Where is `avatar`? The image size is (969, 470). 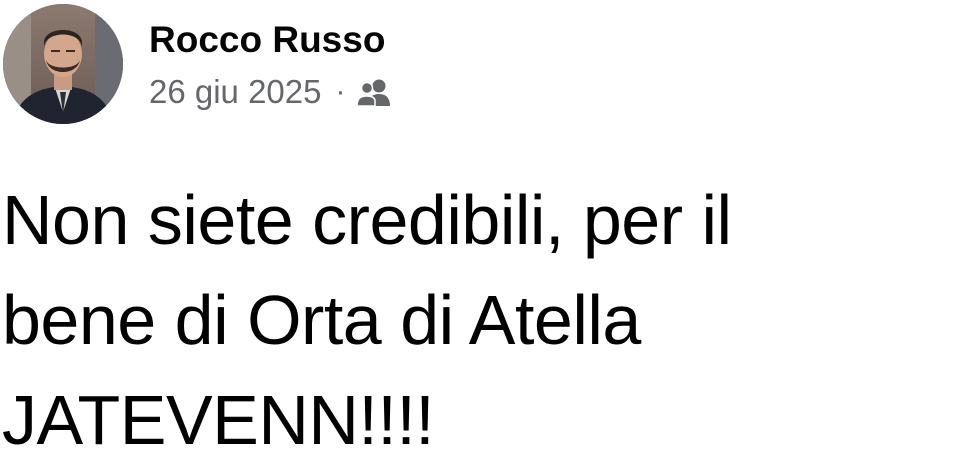
avatar is located at coordinates (63, 64).